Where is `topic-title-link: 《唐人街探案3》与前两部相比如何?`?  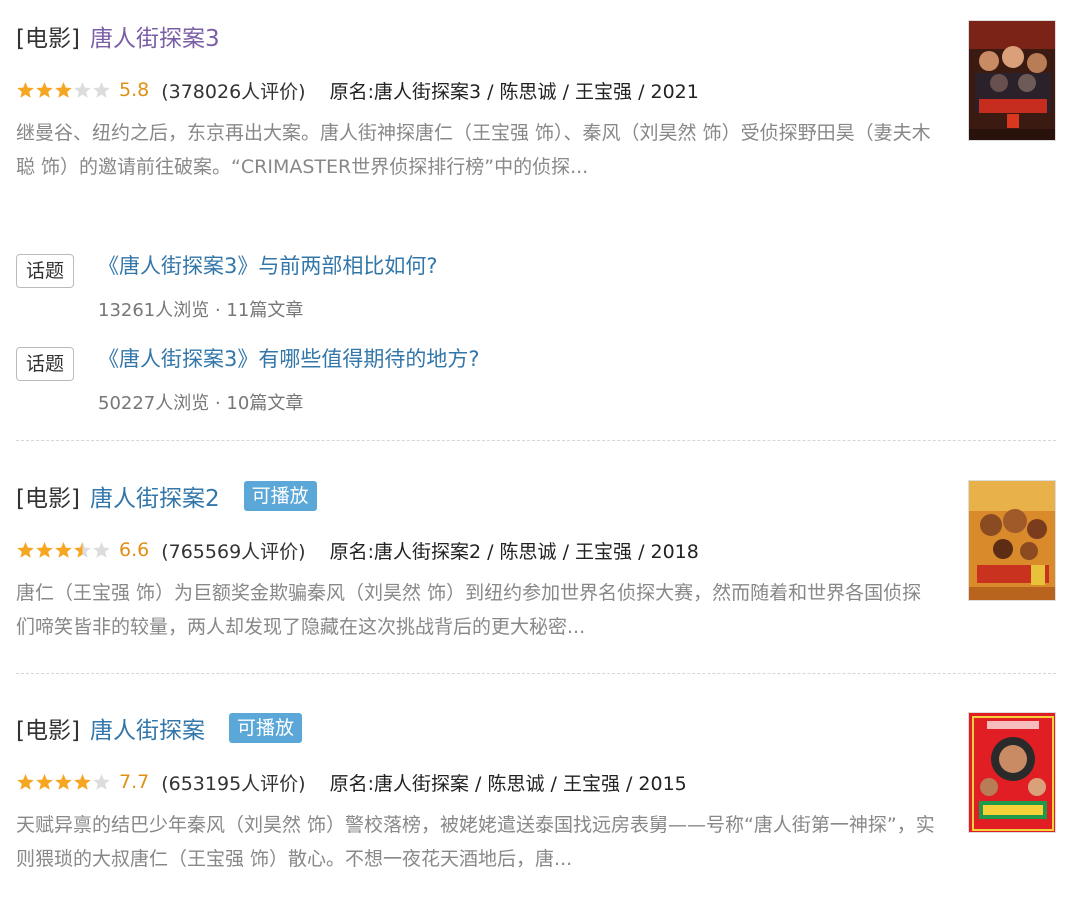
topic-title-link: 《唐人街探案3》与前两部相比如何? is located at coordinates (268, 265).